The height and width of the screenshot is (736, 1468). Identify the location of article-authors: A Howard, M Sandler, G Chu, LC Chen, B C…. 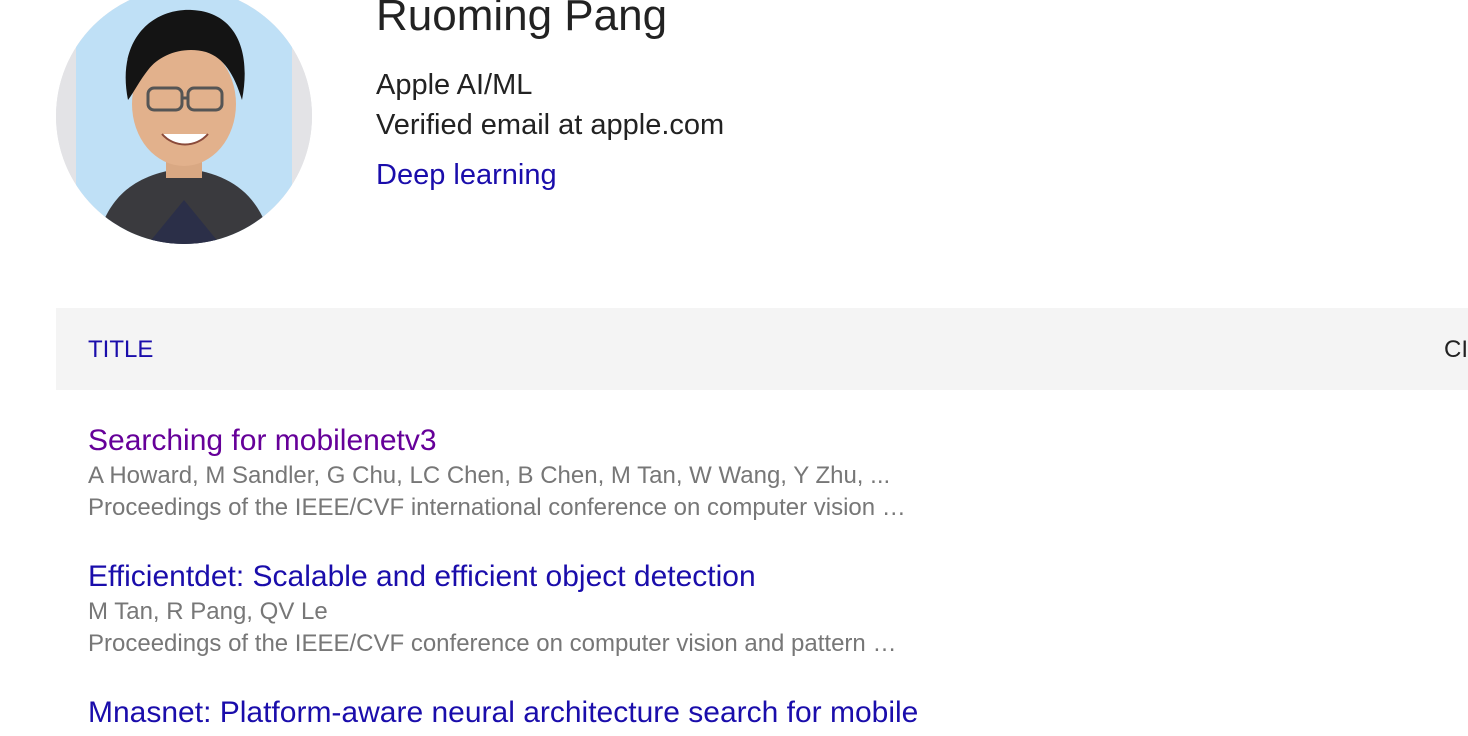
(489, 475).